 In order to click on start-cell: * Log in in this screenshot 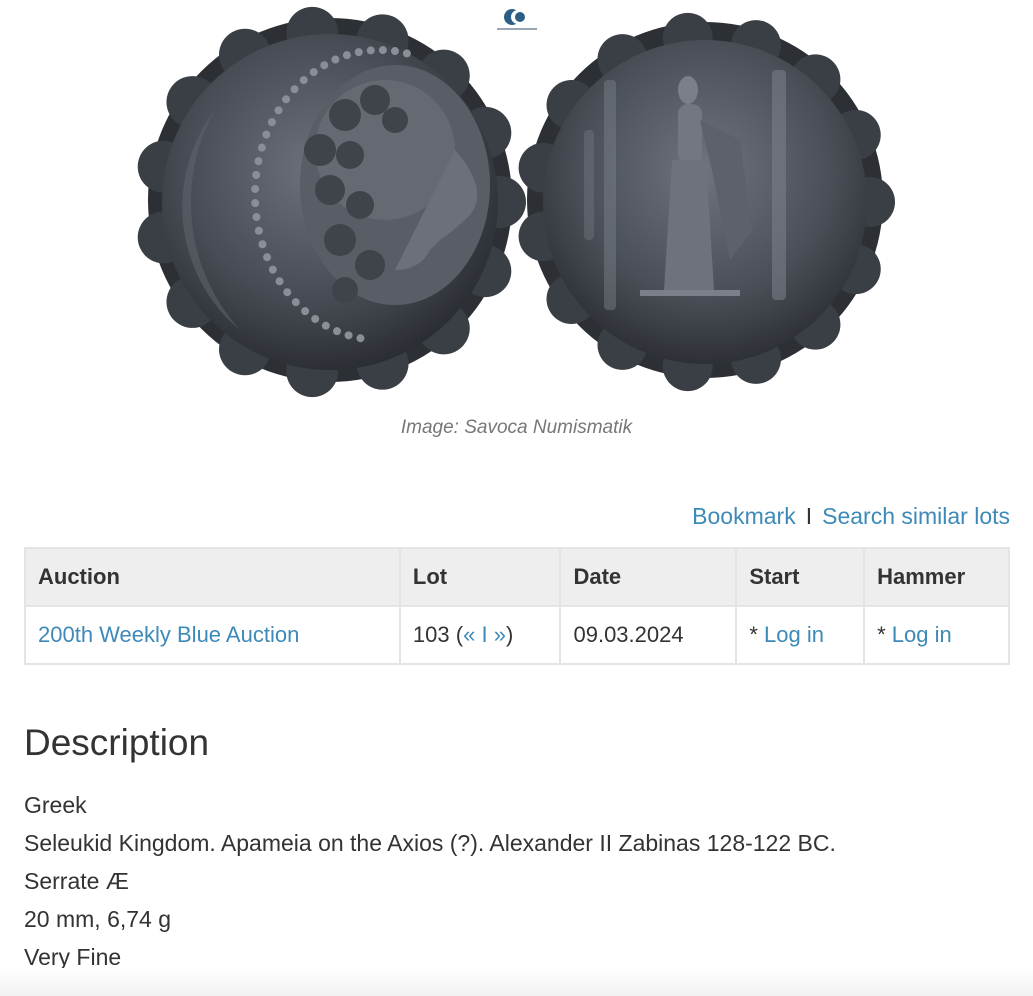, I will do `click(800, 635)`.